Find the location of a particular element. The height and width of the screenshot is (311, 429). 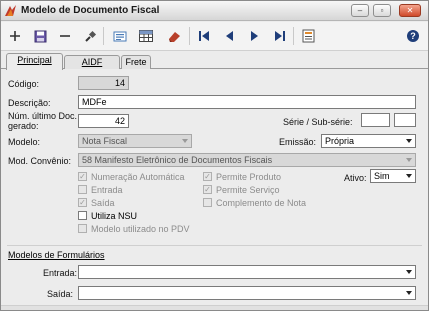

descricao-label: Descrição: is located at coordinates (29, 103).